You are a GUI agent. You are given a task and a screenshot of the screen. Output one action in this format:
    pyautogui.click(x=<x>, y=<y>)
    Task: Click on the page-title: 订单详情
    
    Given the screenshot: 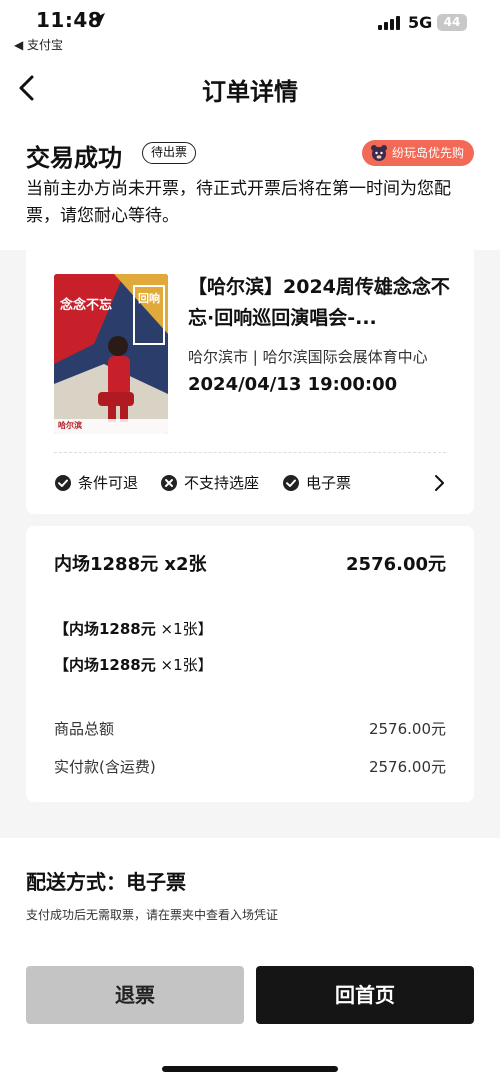 What is the action you would take?
    pyautogui.click(x=250, y=92)
    